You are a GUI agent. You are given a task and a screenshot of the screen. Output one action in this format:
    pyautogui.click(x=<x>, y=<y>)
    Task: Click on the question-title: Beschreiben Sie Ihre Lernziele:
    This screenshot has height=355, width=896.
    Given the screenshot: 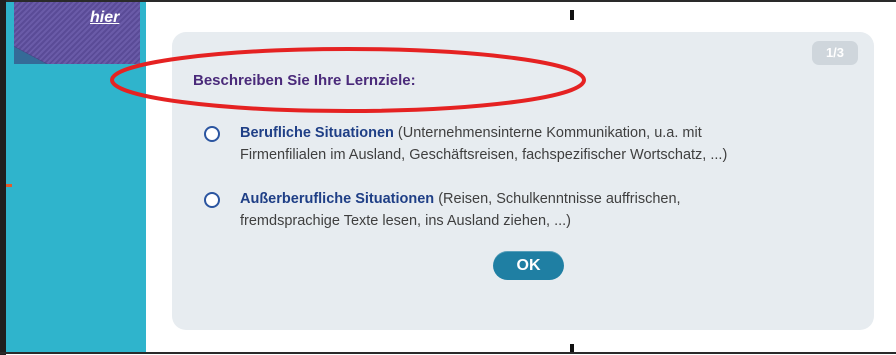 What is the action you would take?
    pyautogui.click(x=304, y=80)
    